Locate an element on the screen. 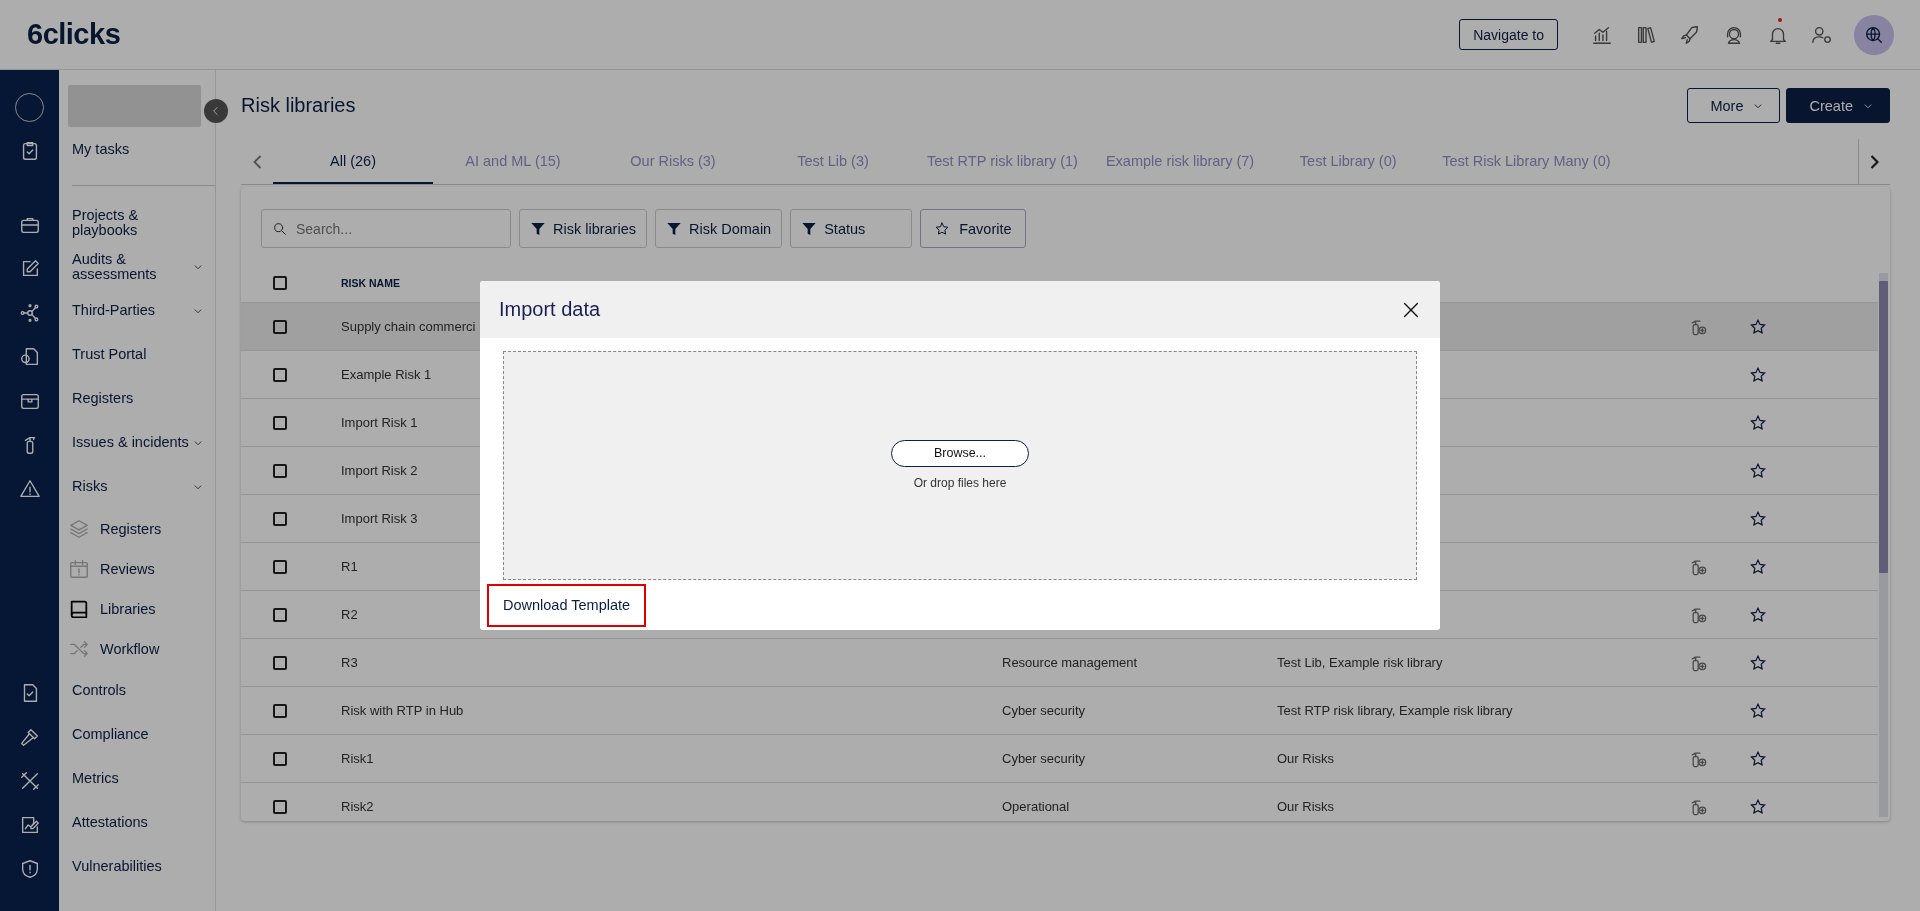 This screenshot has height=911, width=1920. nav-item: Audits & assessments is located at coordinates (131, 267).